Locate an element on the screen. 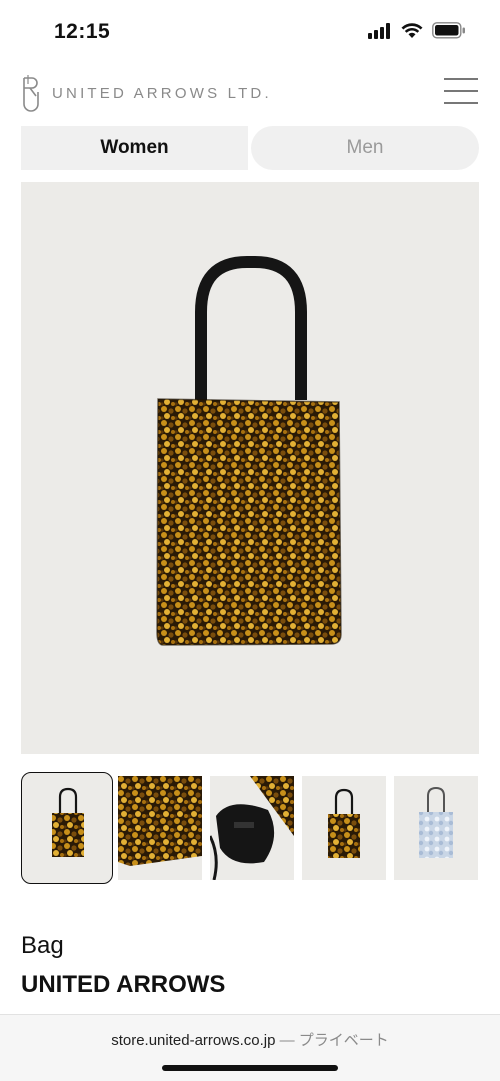  cellular-signal-icon is located at coordinates (379, 30).